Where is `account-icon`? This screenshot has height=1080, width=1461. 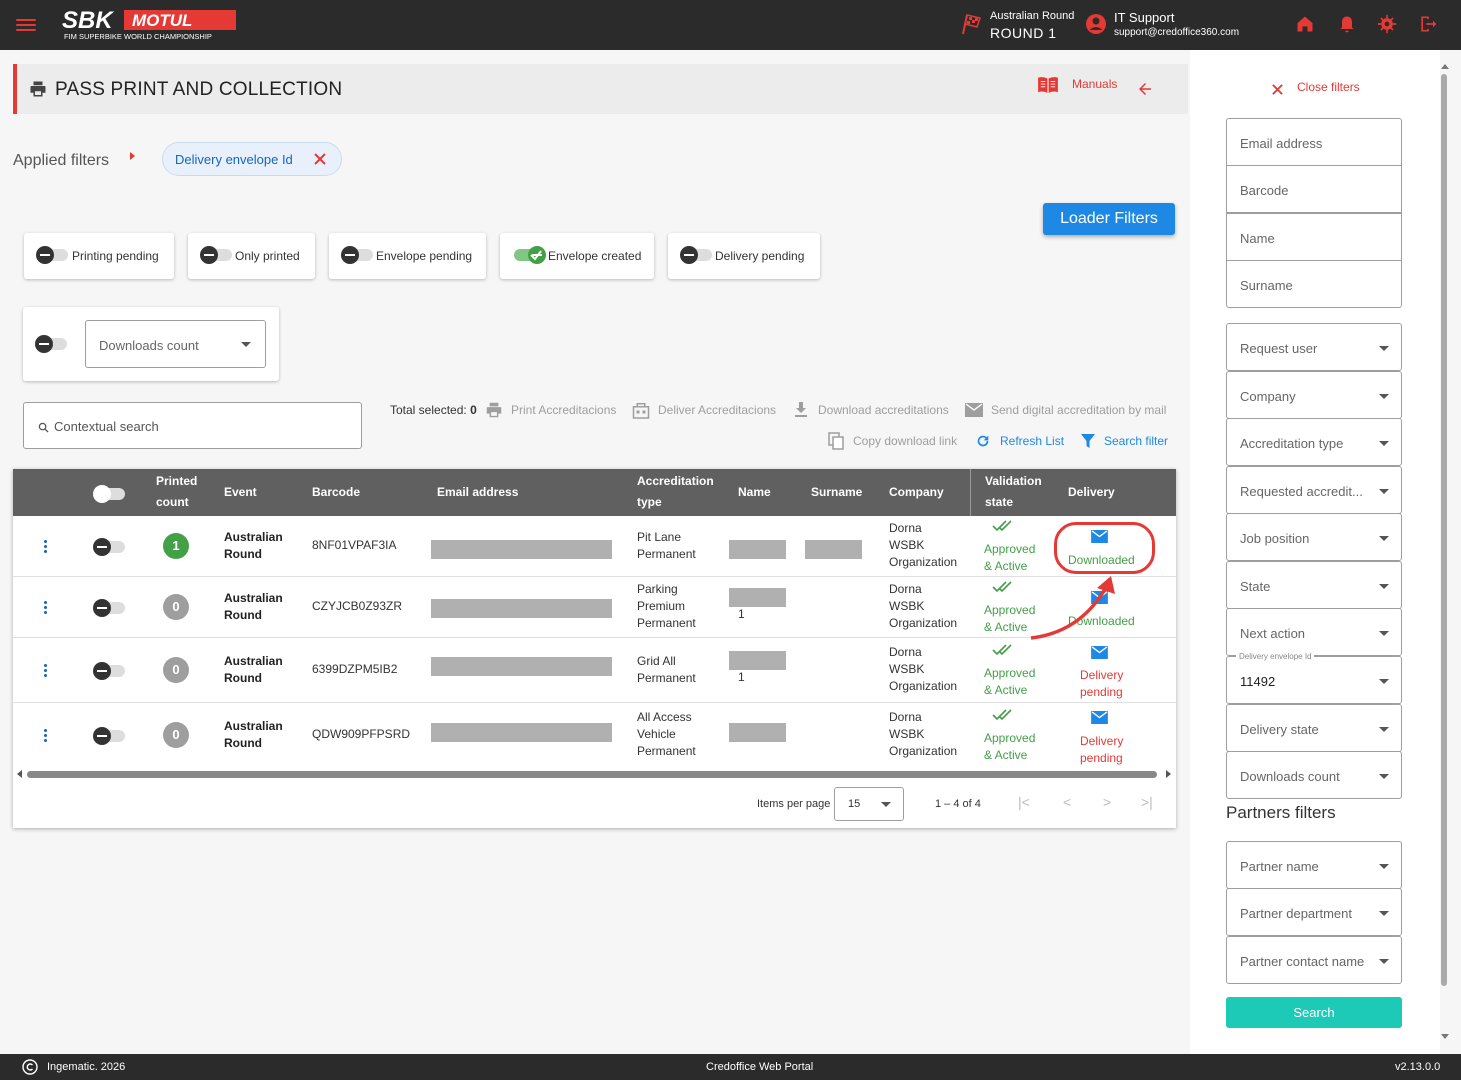
account-icon is located at coordinates (1096, 24).